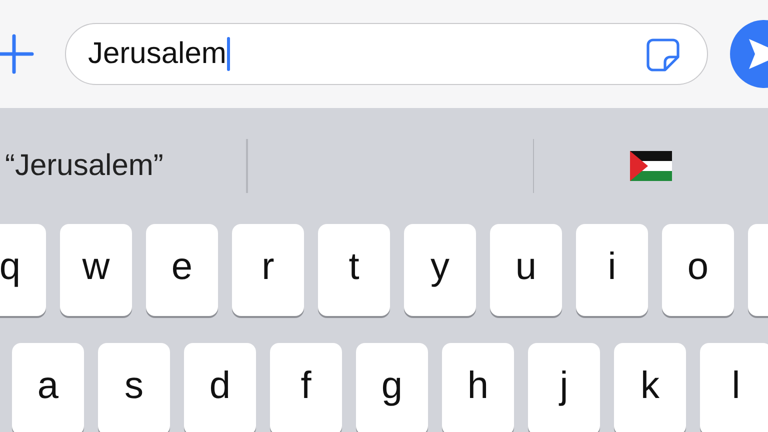  Describe the element at coordinates (650, 387) in the screenshot. I see `key: k` at that location.